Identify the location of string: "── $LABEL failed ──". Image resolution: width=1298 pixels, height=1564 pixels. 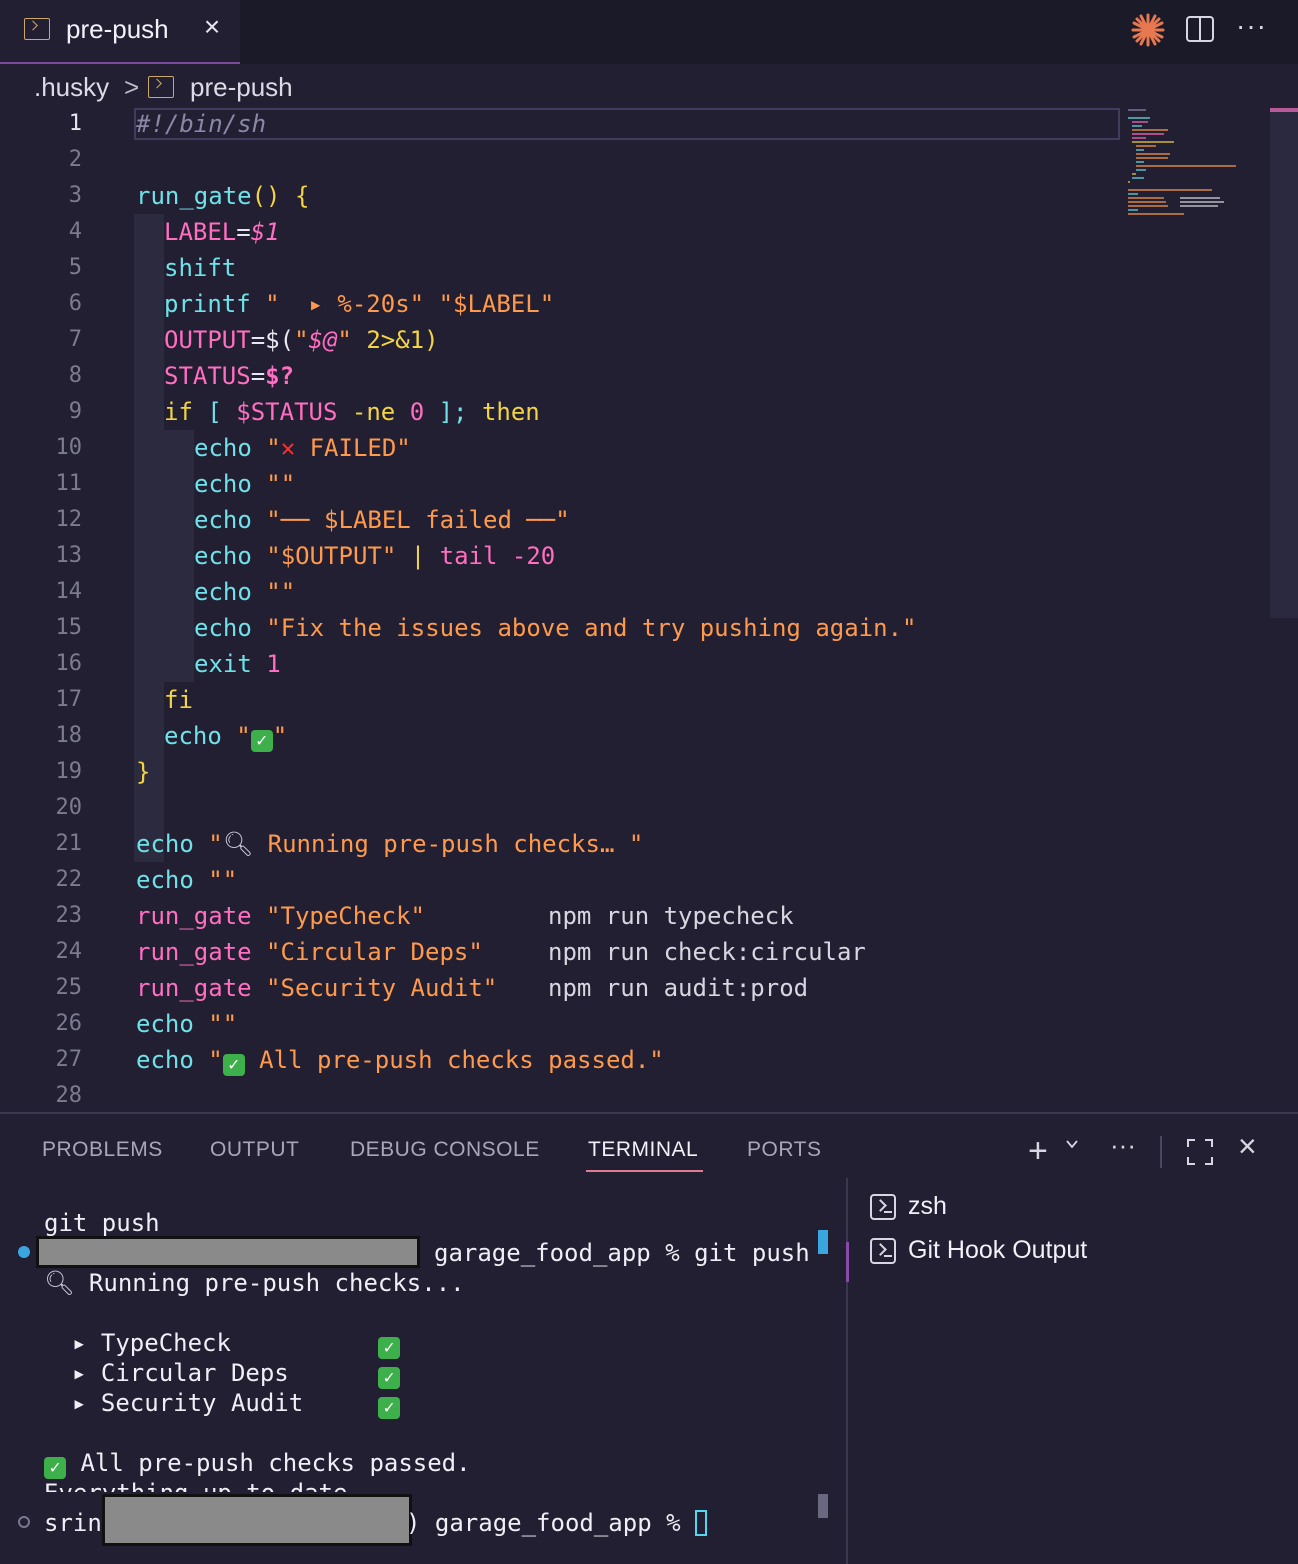
(418, 520).